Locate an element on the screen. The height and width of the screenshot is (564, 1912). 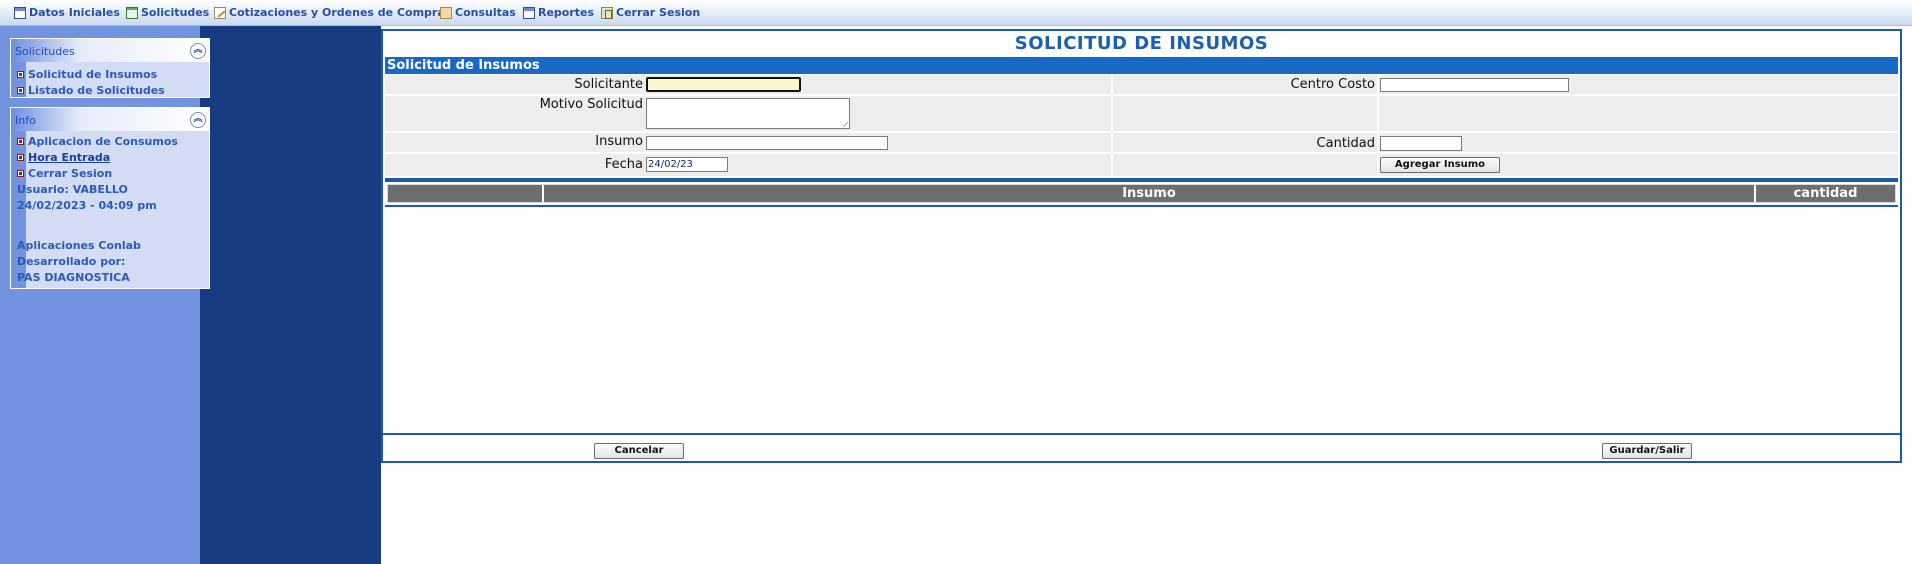
table-header-cantidad: cantidad is located at coordinates (1824, 193).